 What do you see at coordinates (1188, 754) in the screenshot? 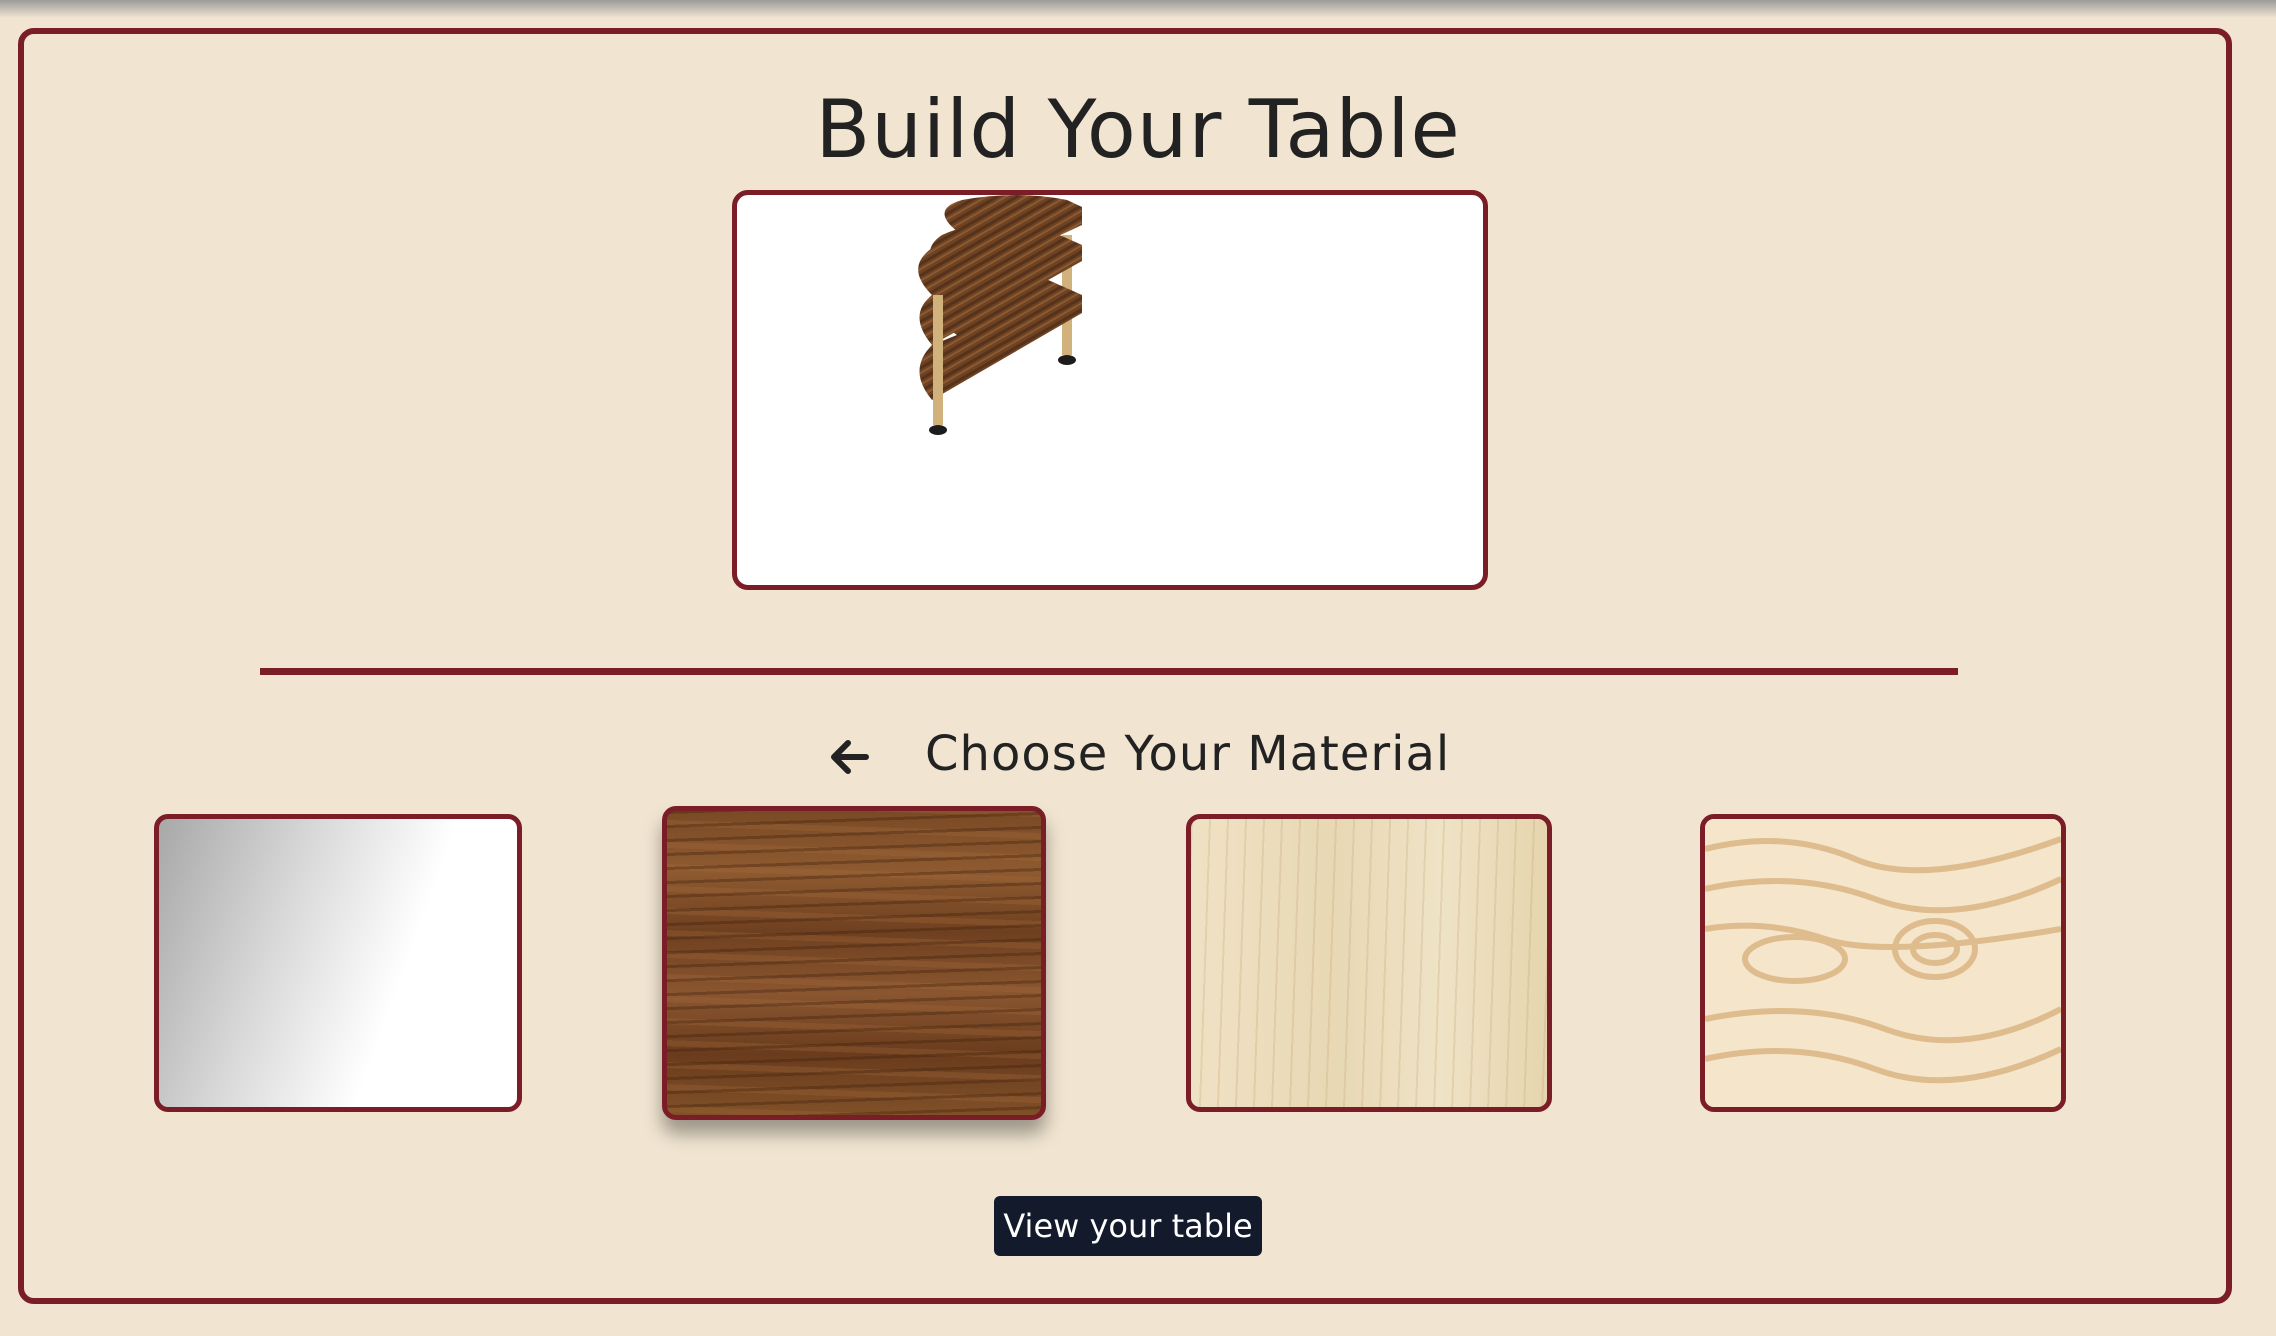
I see `material-header-label: Choose Your Material` at bounding box center [1188, 754].